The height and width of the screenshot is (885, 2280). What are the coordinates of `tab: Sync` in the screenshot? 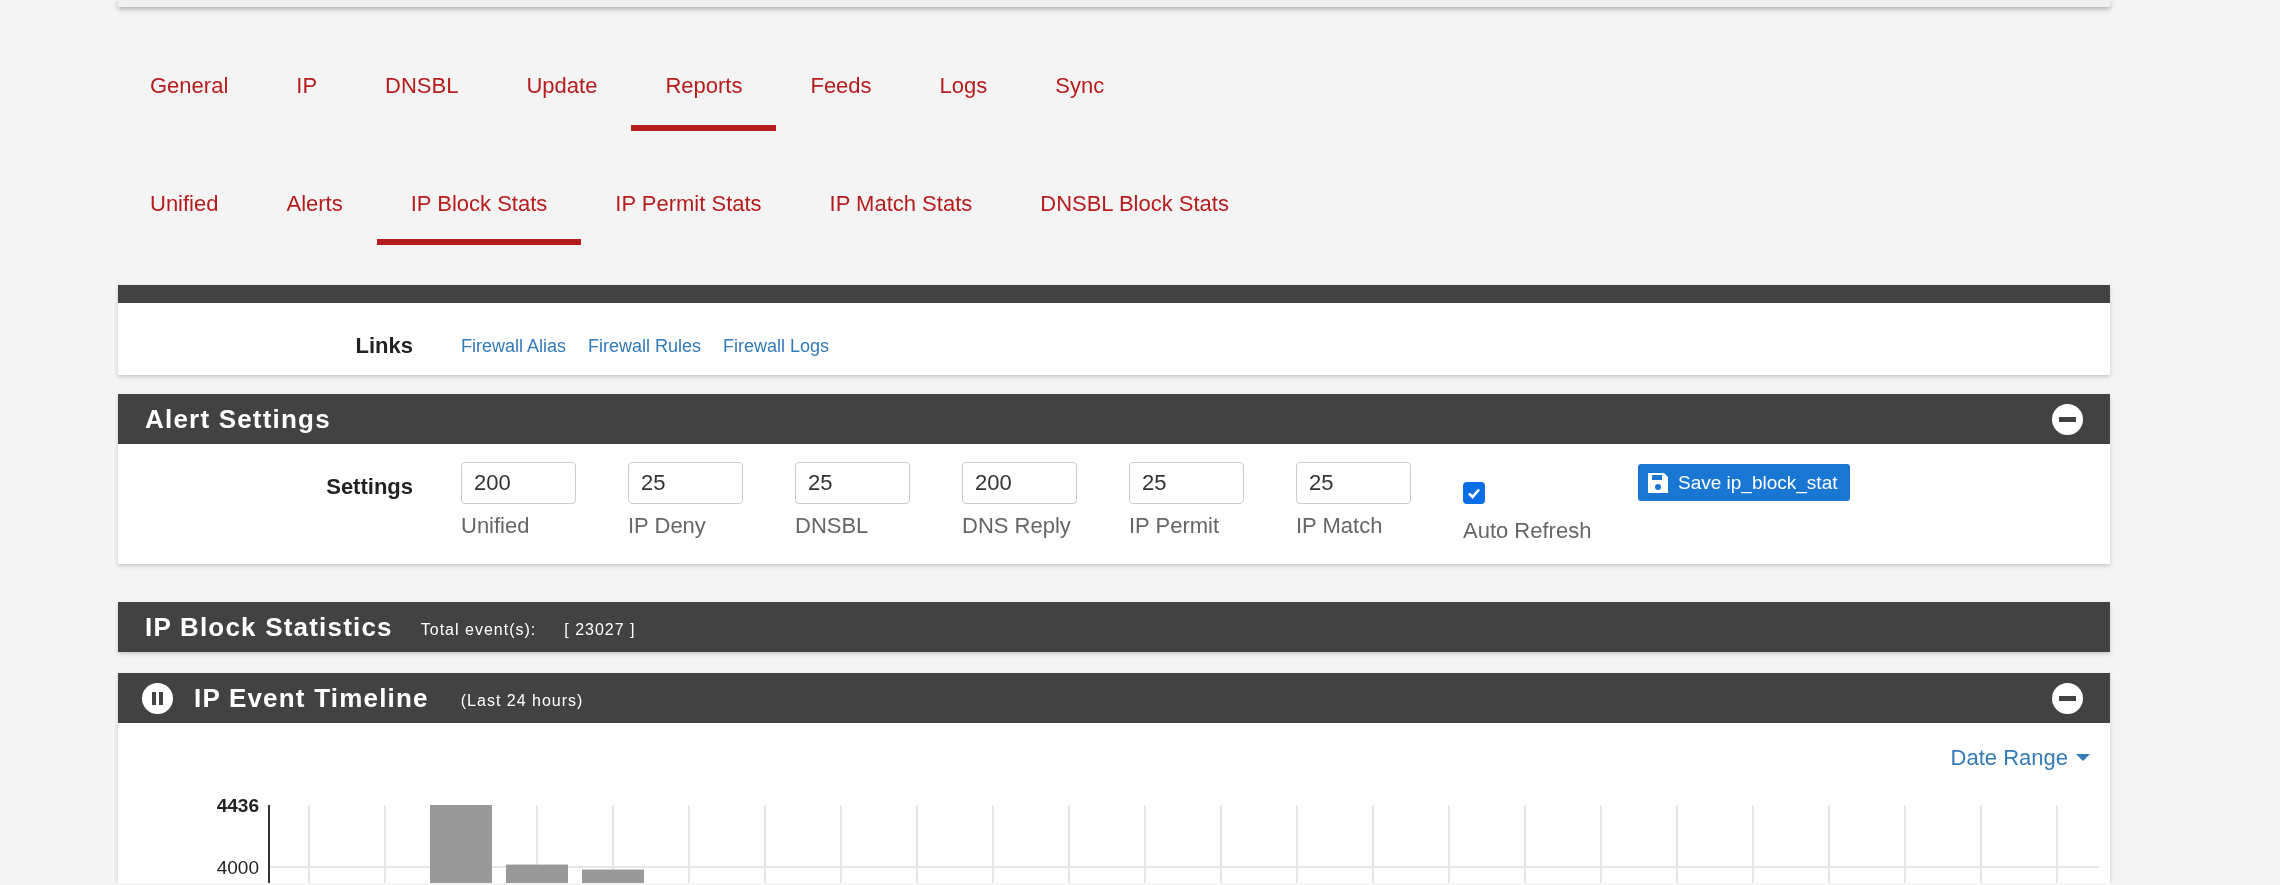 It's located at (1080, 92).